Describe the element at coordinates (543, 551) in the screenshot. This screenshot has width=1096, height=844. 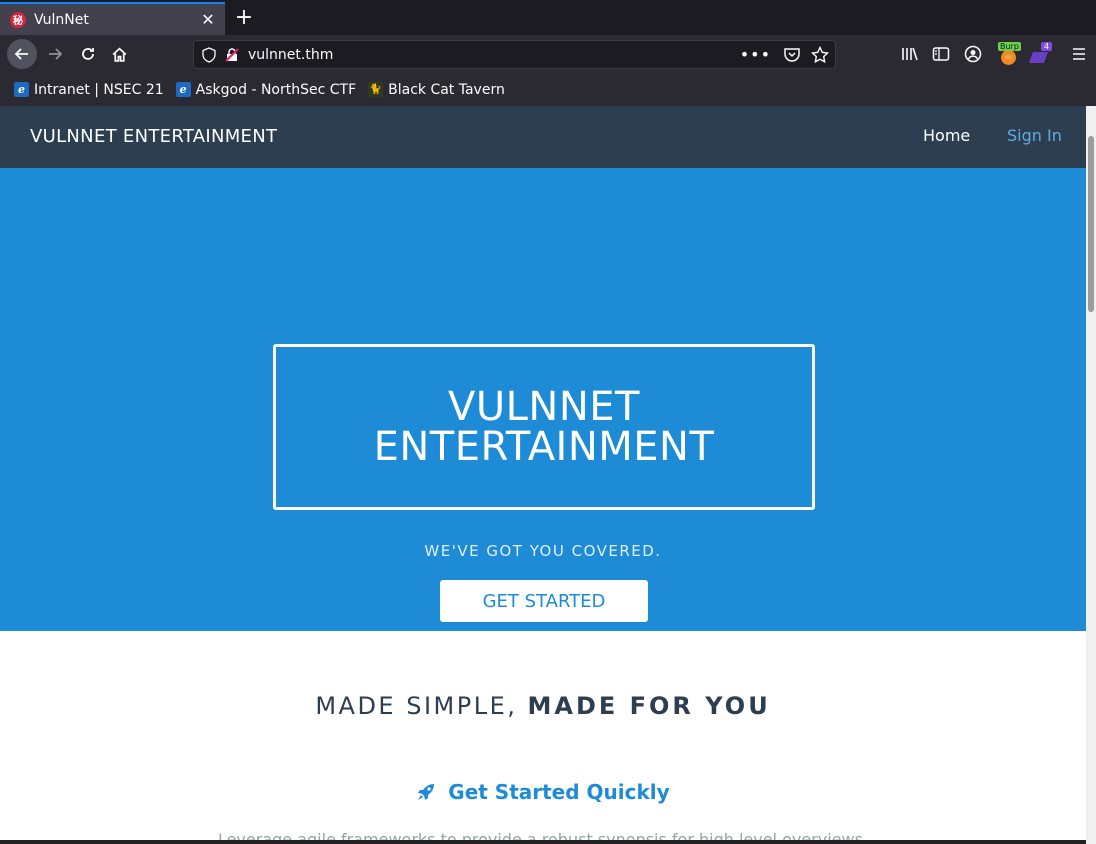
I see `hero-subtitle: WE'VE GOT YOU COVERED.` at that location.